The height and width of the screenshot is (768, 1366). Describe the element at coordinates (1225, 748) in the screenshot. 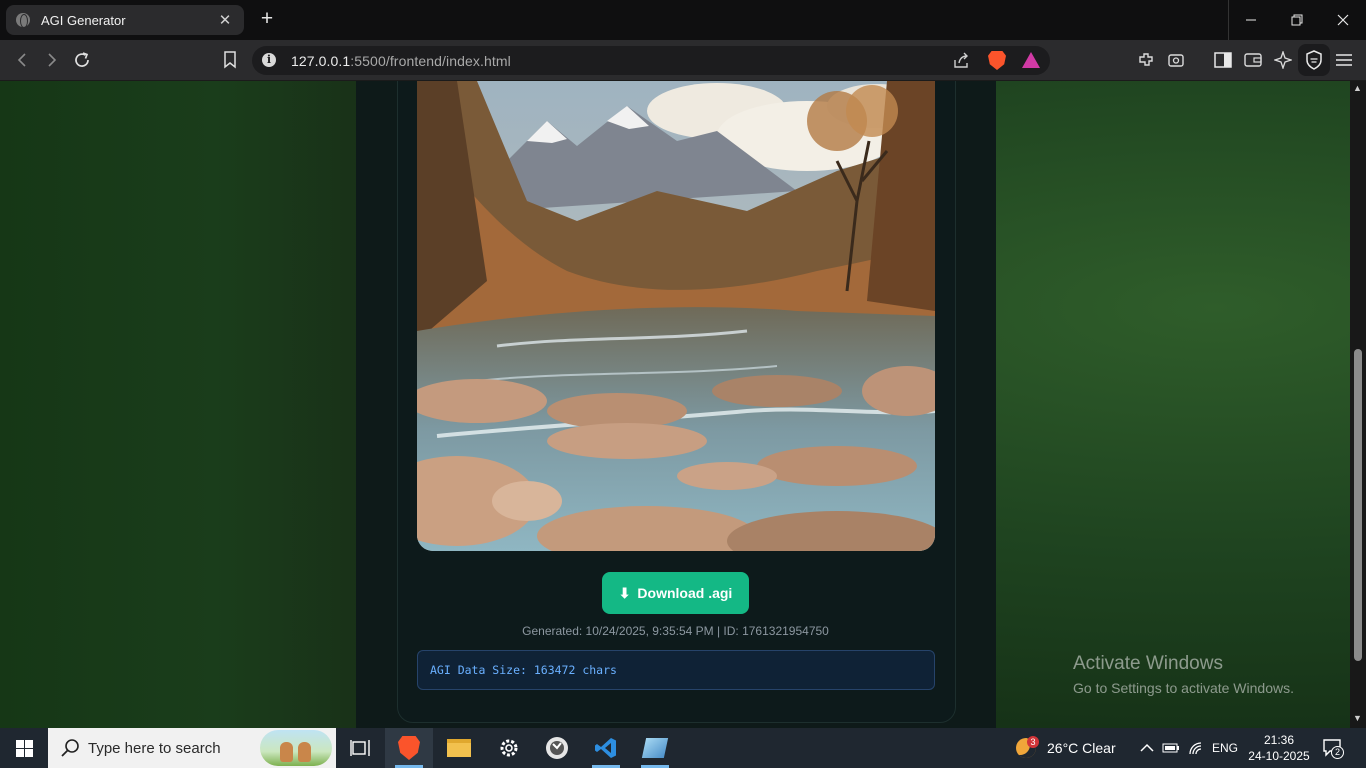

I see `language-indicator: ENG` at that location.